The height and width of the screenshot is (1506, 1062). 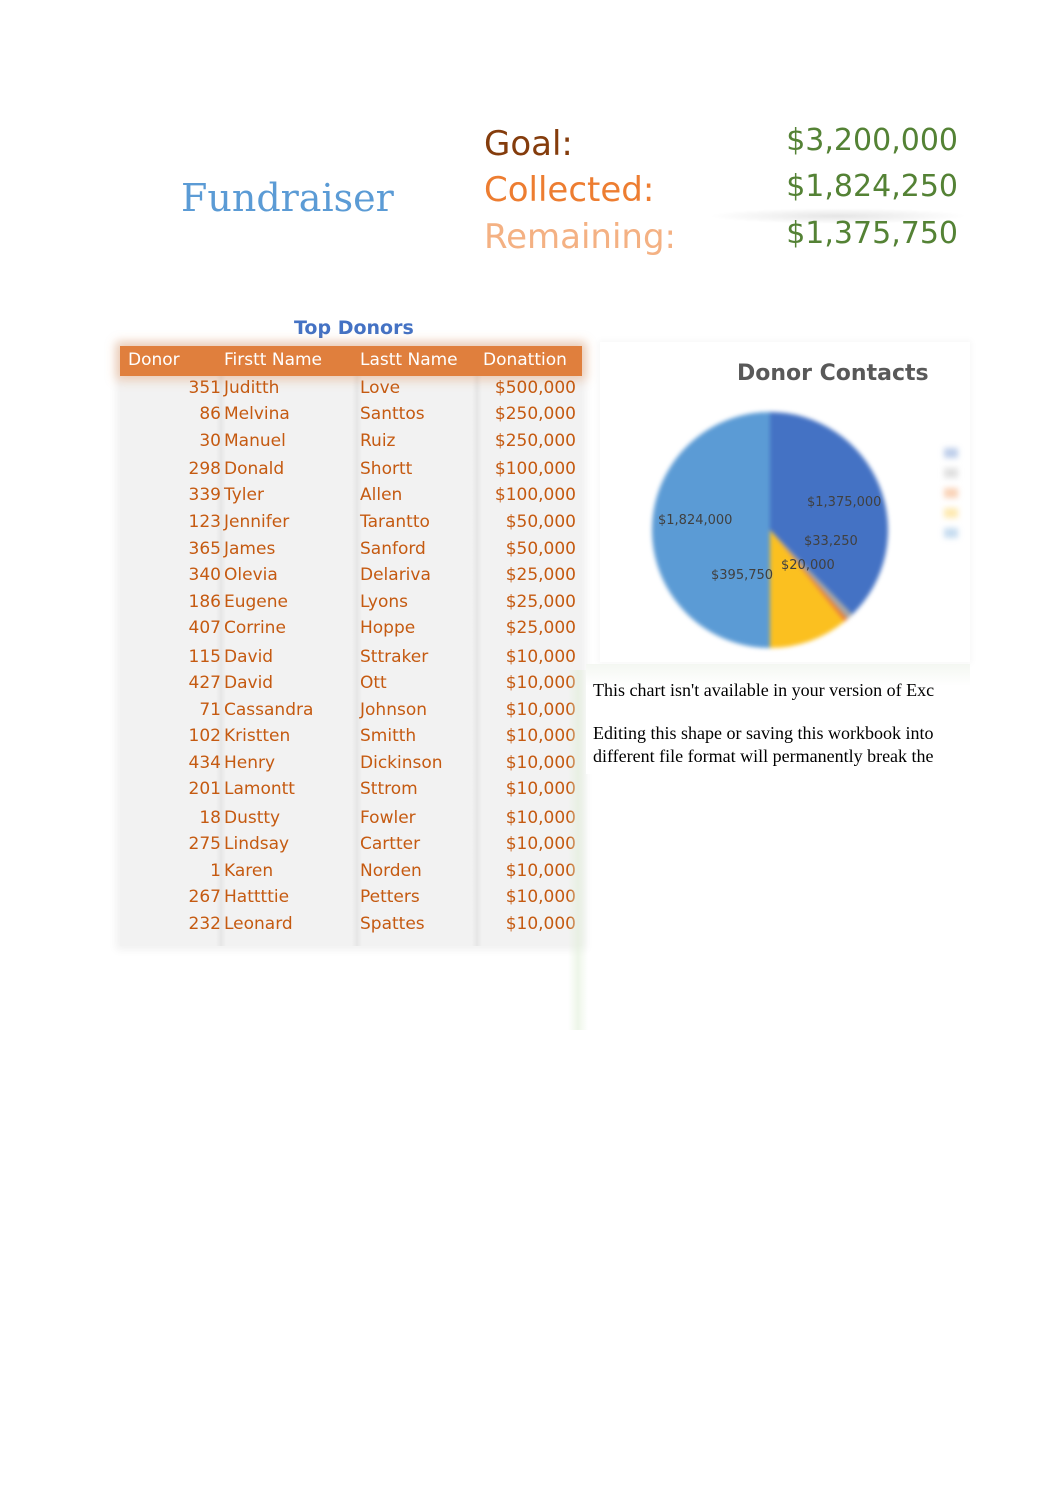 What do you see at coordinates (351, 900) in the screenshot?
I see `table-row: 267 Hattttie Petters $10,000` at bounding box center [351, 900].